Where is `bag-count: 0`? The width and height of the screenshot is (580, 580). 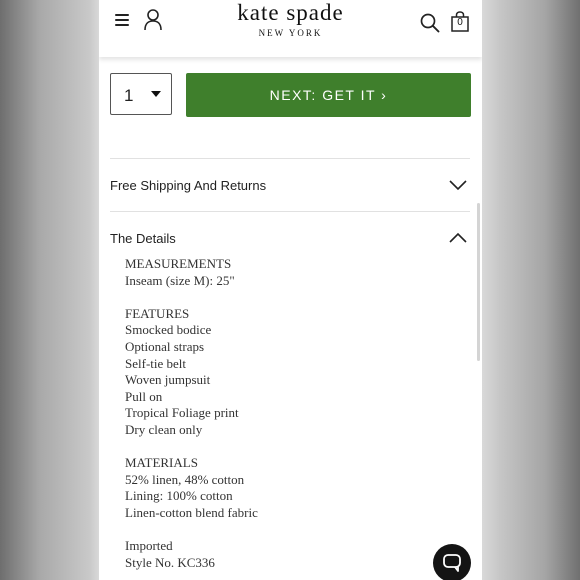
bag-count: 0 is located at coordinates (460, 22).